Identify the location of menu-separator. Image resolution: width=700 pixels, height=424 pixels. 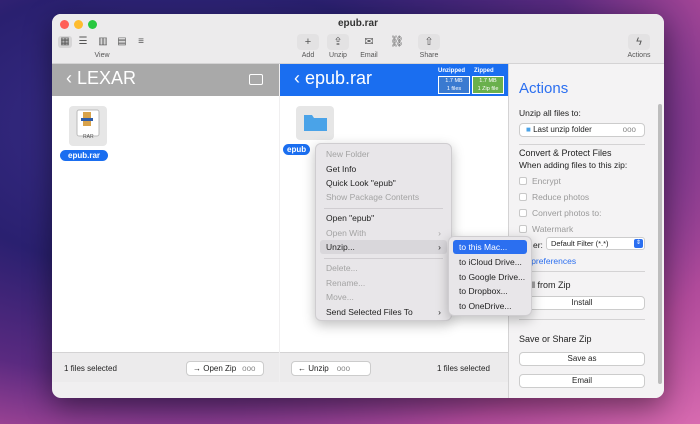
(383, 258).